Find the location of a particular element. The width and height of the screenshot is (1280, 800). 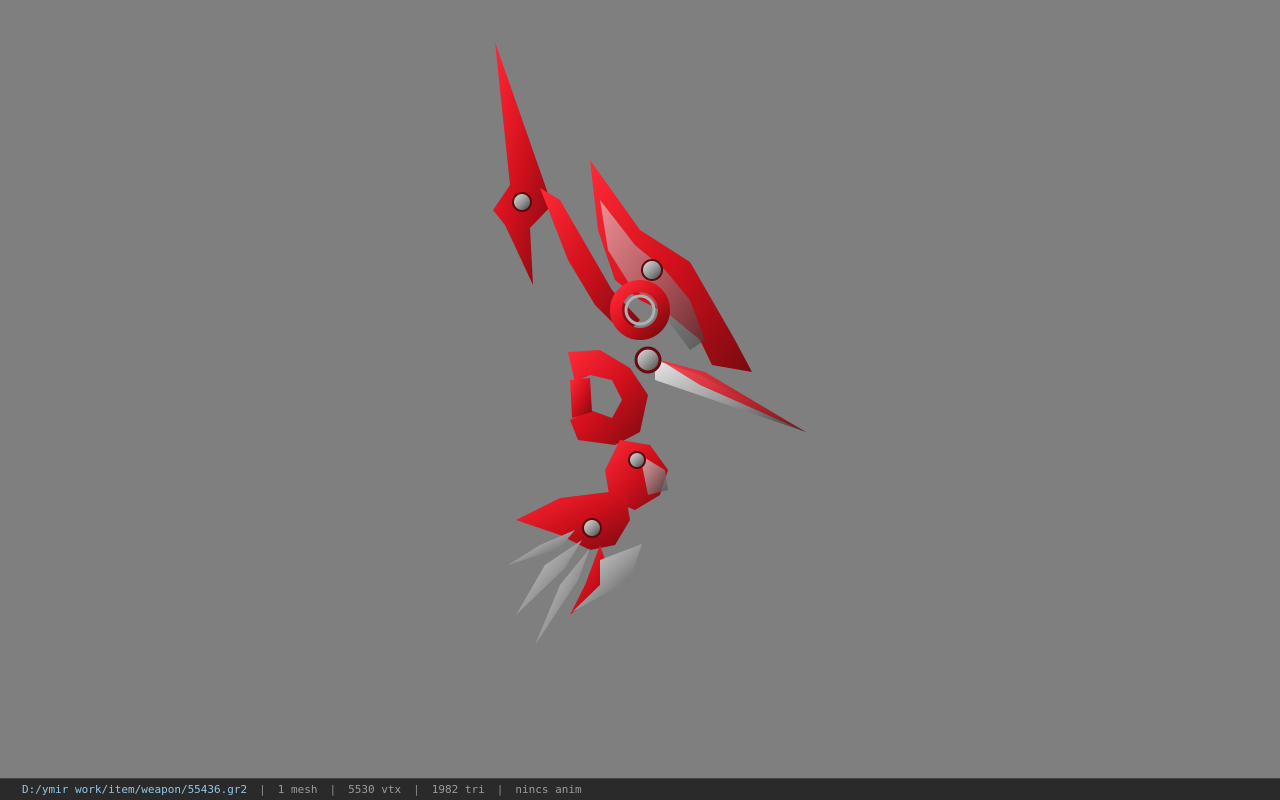

long-right-spike-red is located at coordinates (733, 396).